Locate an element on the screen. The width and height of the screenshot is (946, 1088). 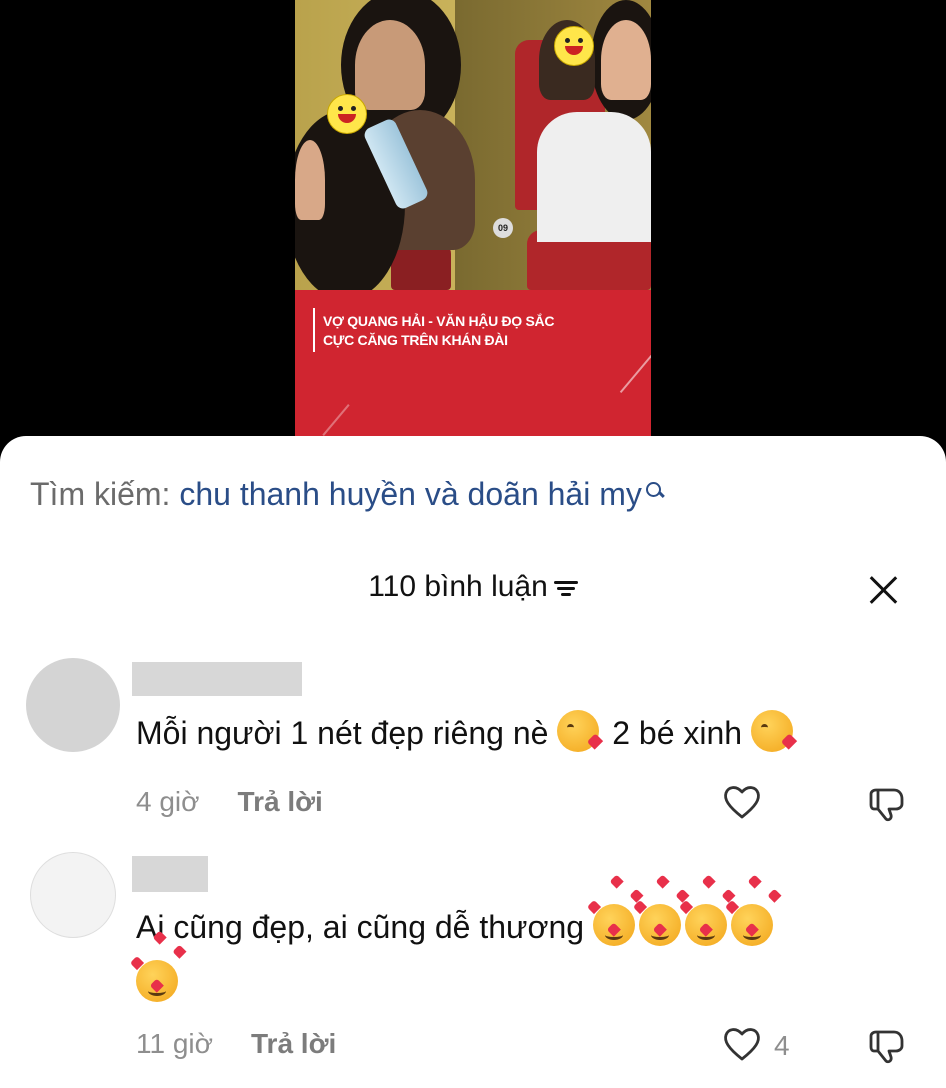
caption-line-2: CỰC CĂNG TRÊN KHÁN ĐÀI is located at coordinates (415, 340).